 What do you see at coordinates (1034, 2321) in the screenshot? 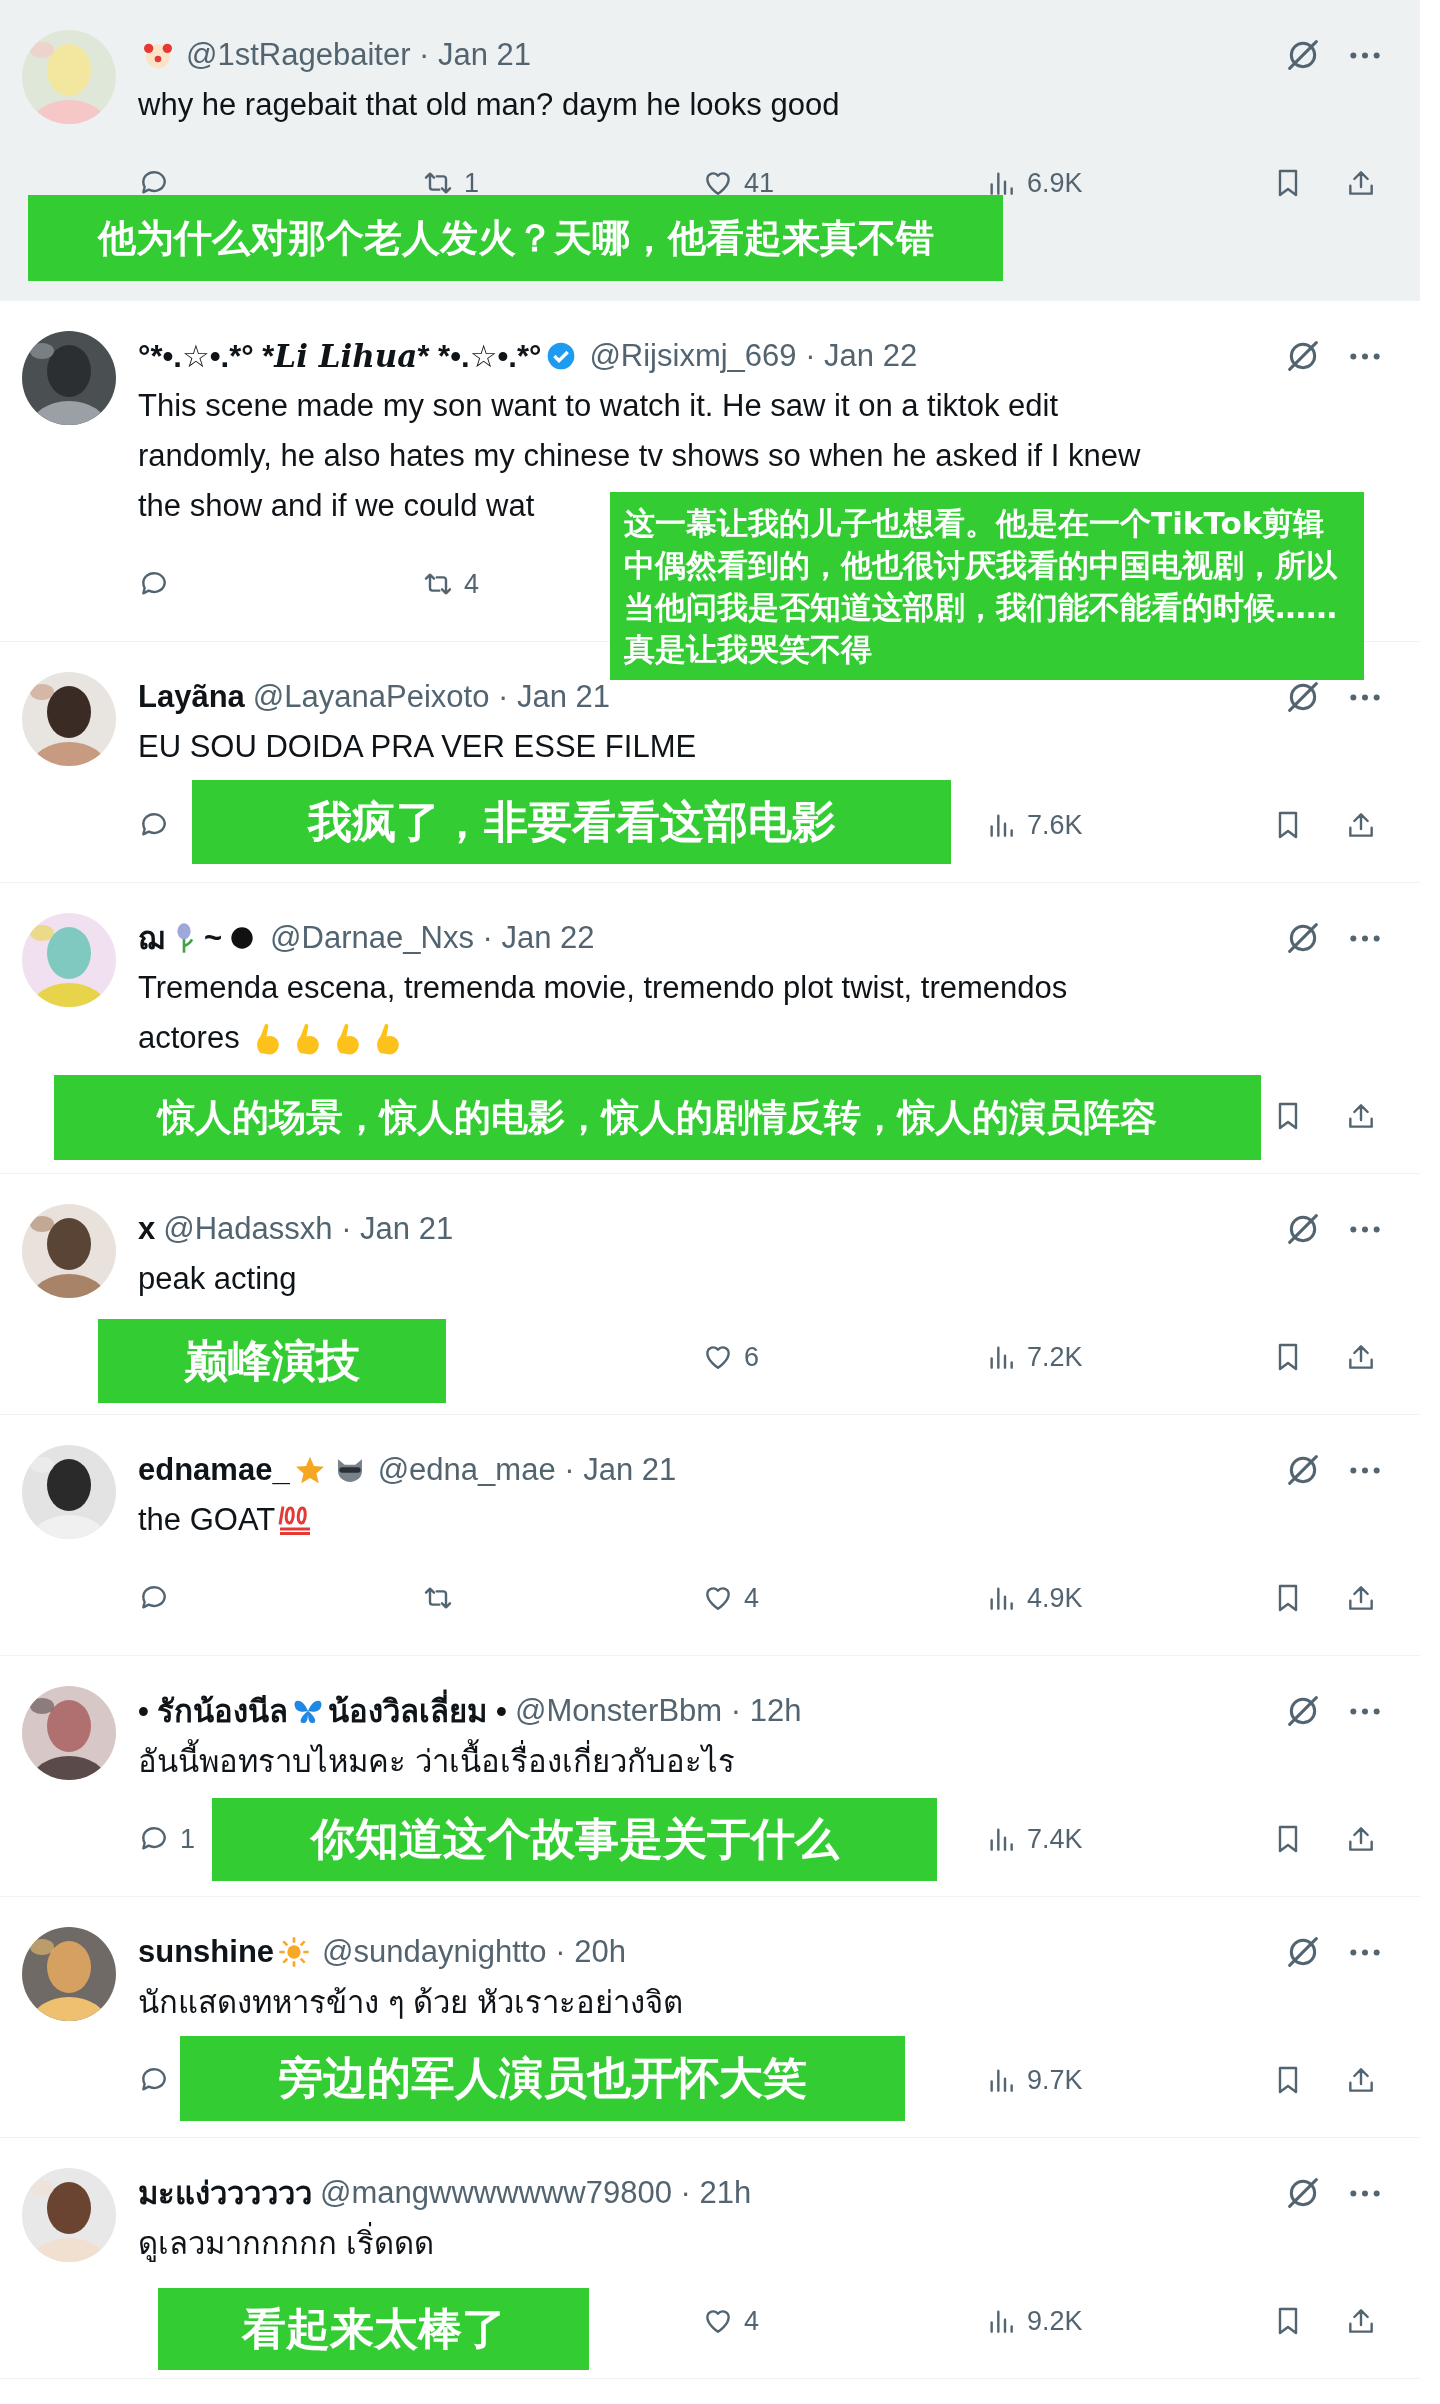
I see `views-button: 9.2K` at bounding box center [1034, 2321].